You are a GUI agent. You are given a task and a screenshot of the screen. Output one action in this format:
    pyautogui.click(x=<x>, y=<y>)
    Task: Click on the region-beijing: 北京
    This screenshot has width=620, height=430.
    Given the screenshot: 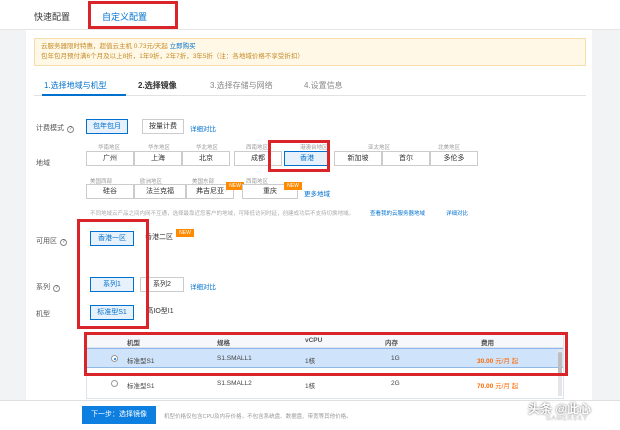 What is the action you would take?
    pyautogui.click(x=206, y=158)
    